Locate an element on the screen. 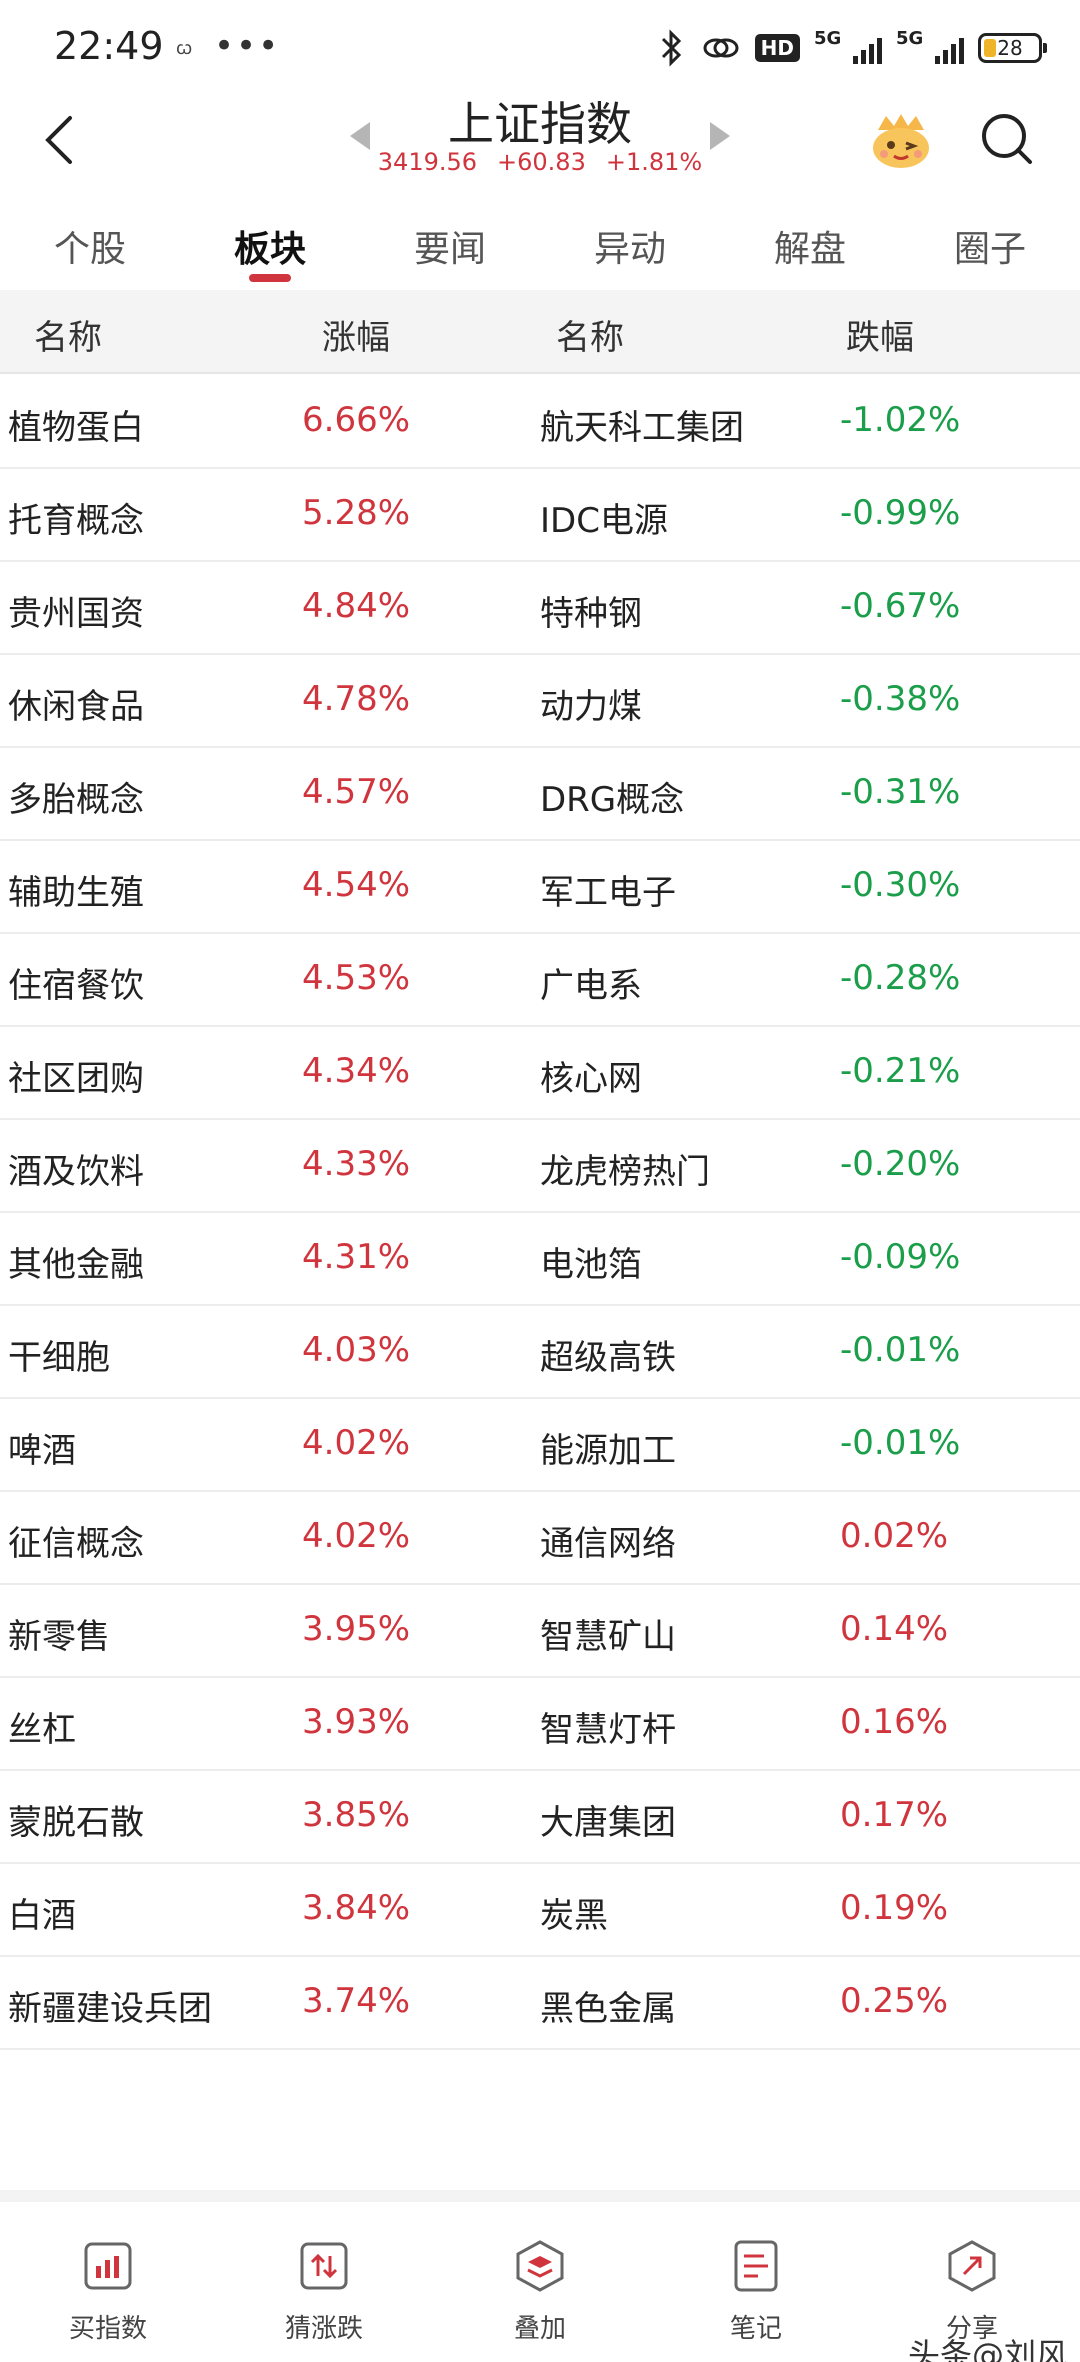 The width and height of the screenshot is (1080, 2362). table-row: 其他金融 4.31% 电池箔 -0.09% is located at coordinates (540, 1259).